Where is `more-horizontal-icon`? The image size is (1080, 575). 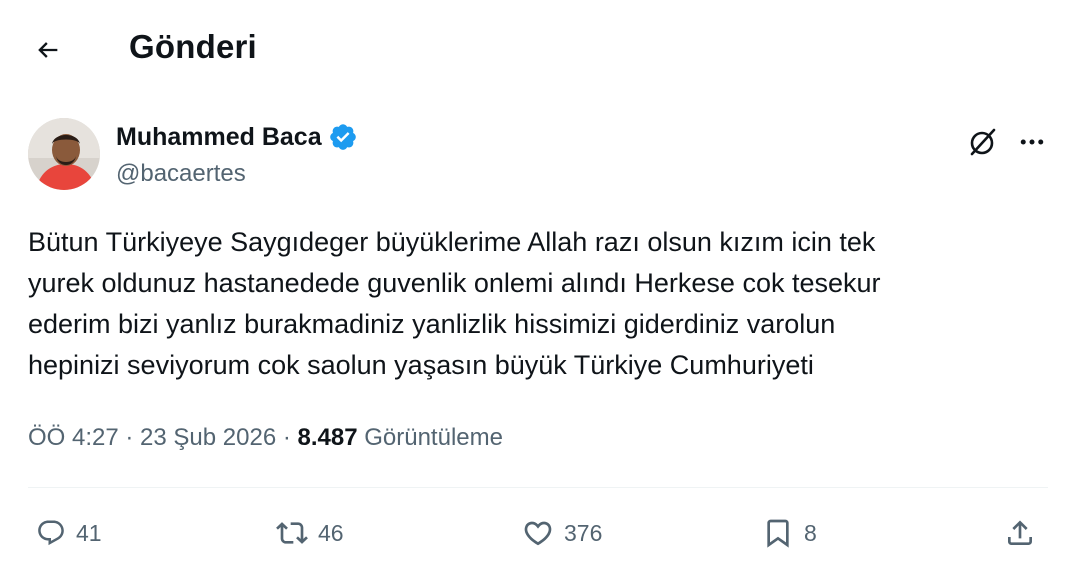
more-horizontal-icon is located at coordinates (1032, 142).